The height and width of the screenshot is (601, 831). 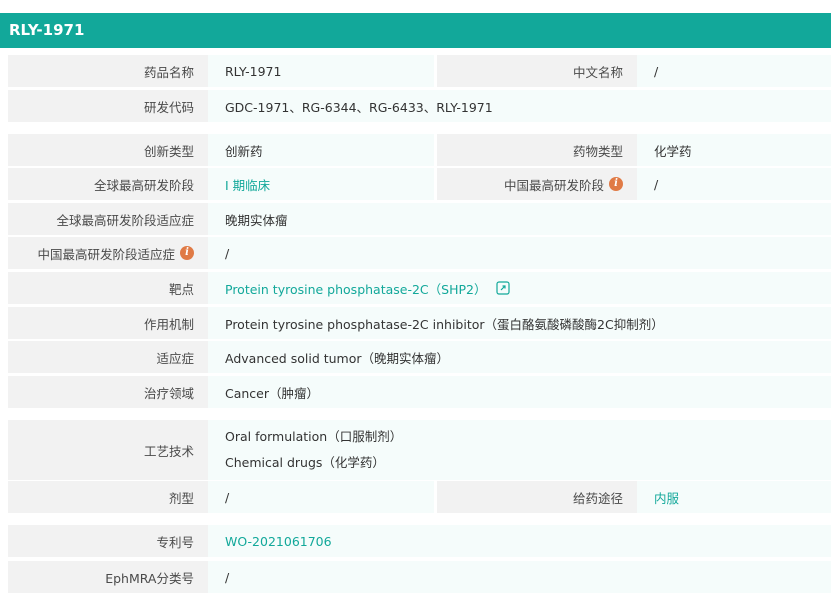 I want to click on china-indication-label-cell: 中国最高研发阶段适应症 i, so click(x=108, y=253).